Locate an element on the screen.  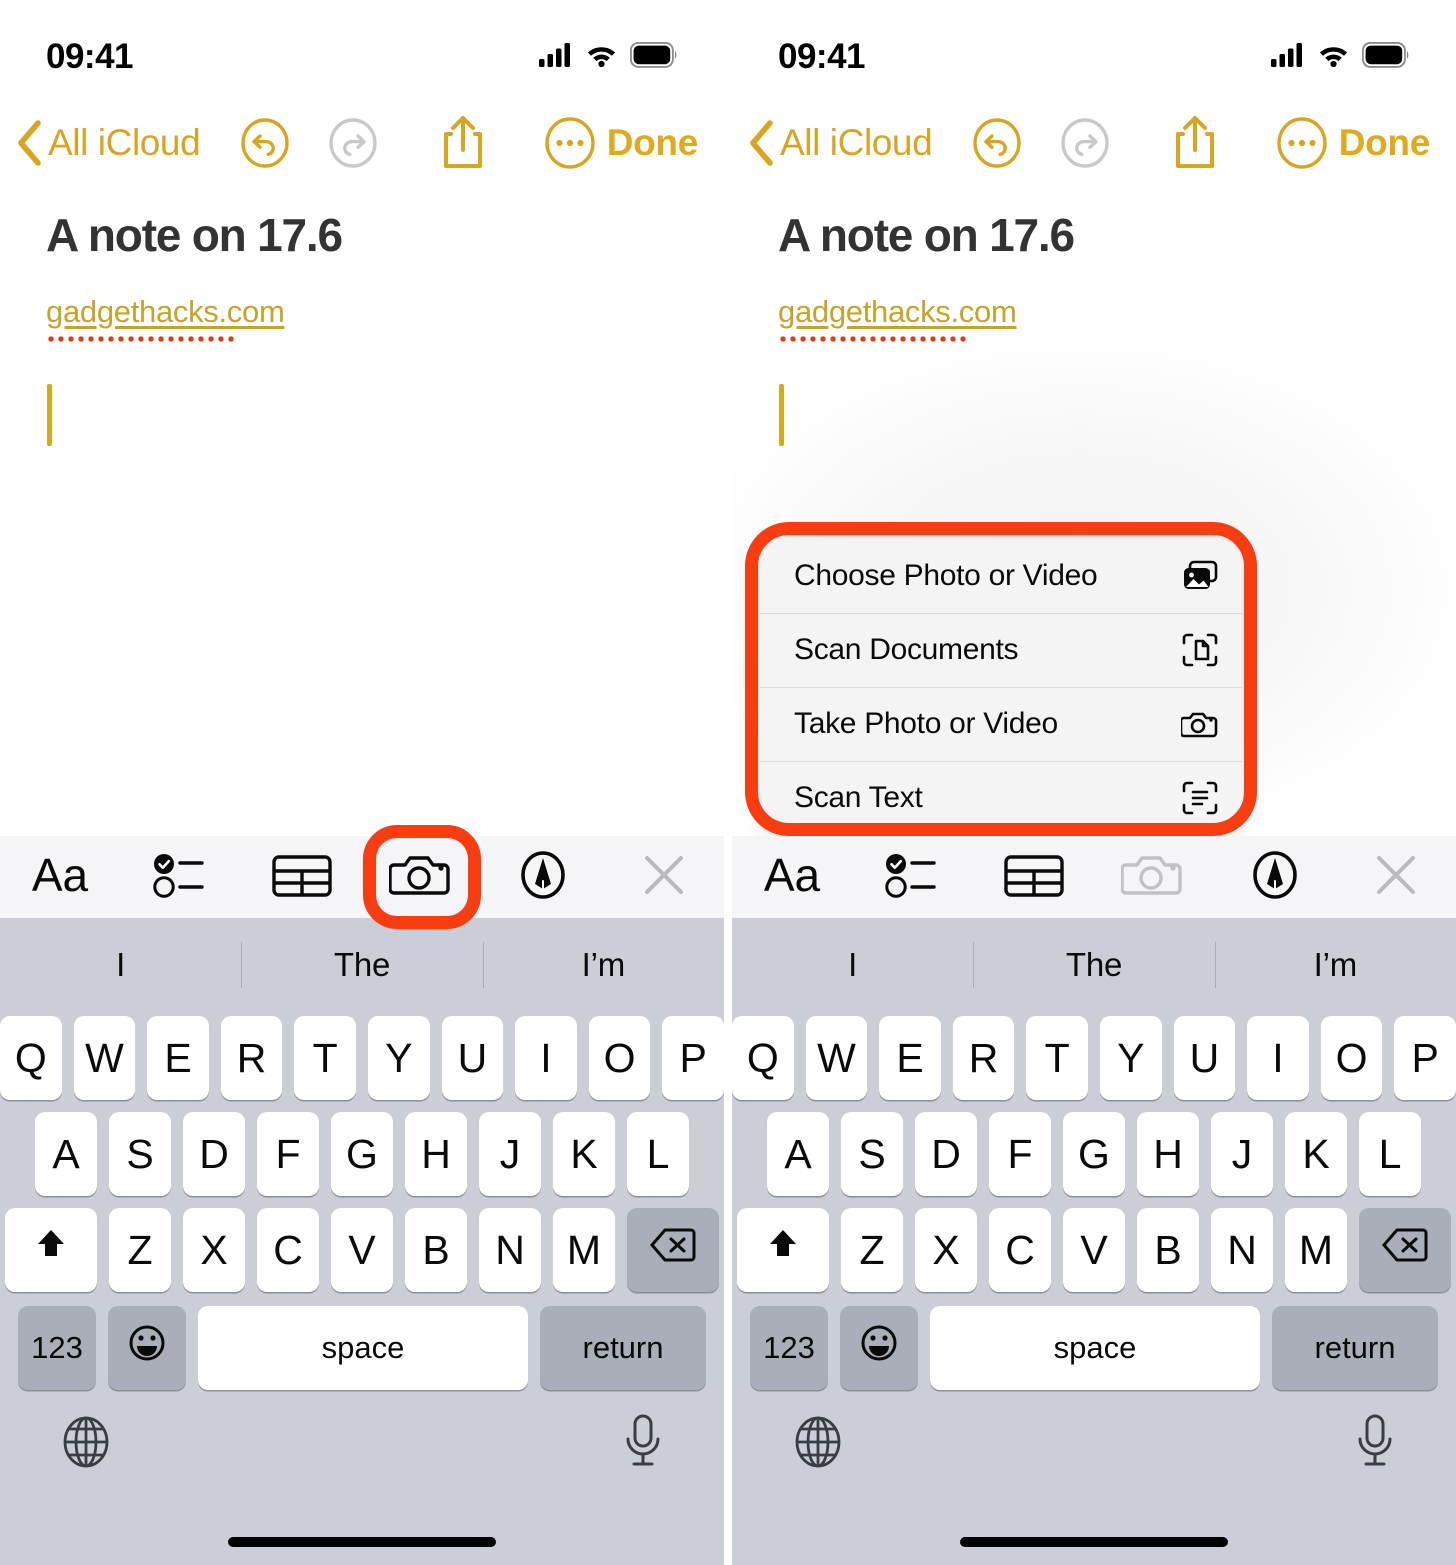
menu-item-choose-photo-or-video: Choose Photo or Video is located at coordinates (1001, 576).